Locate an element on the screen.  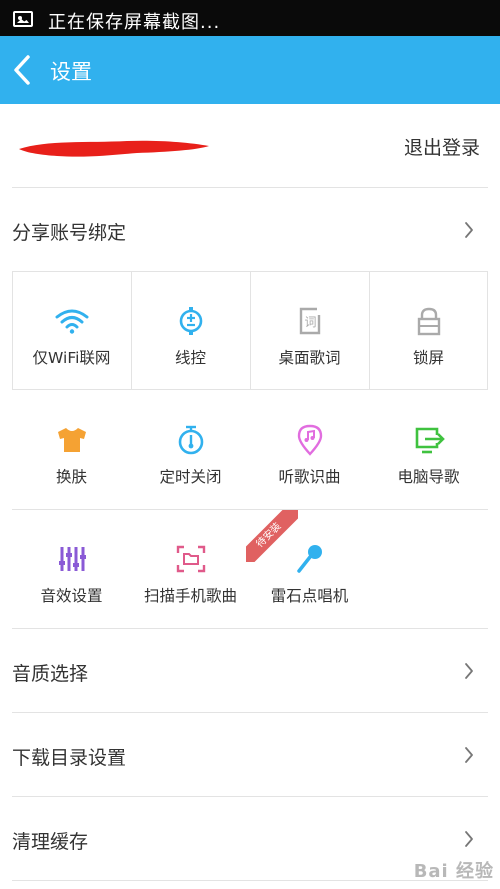
screenshot-notification-icon is located at coordinates (23, 19).